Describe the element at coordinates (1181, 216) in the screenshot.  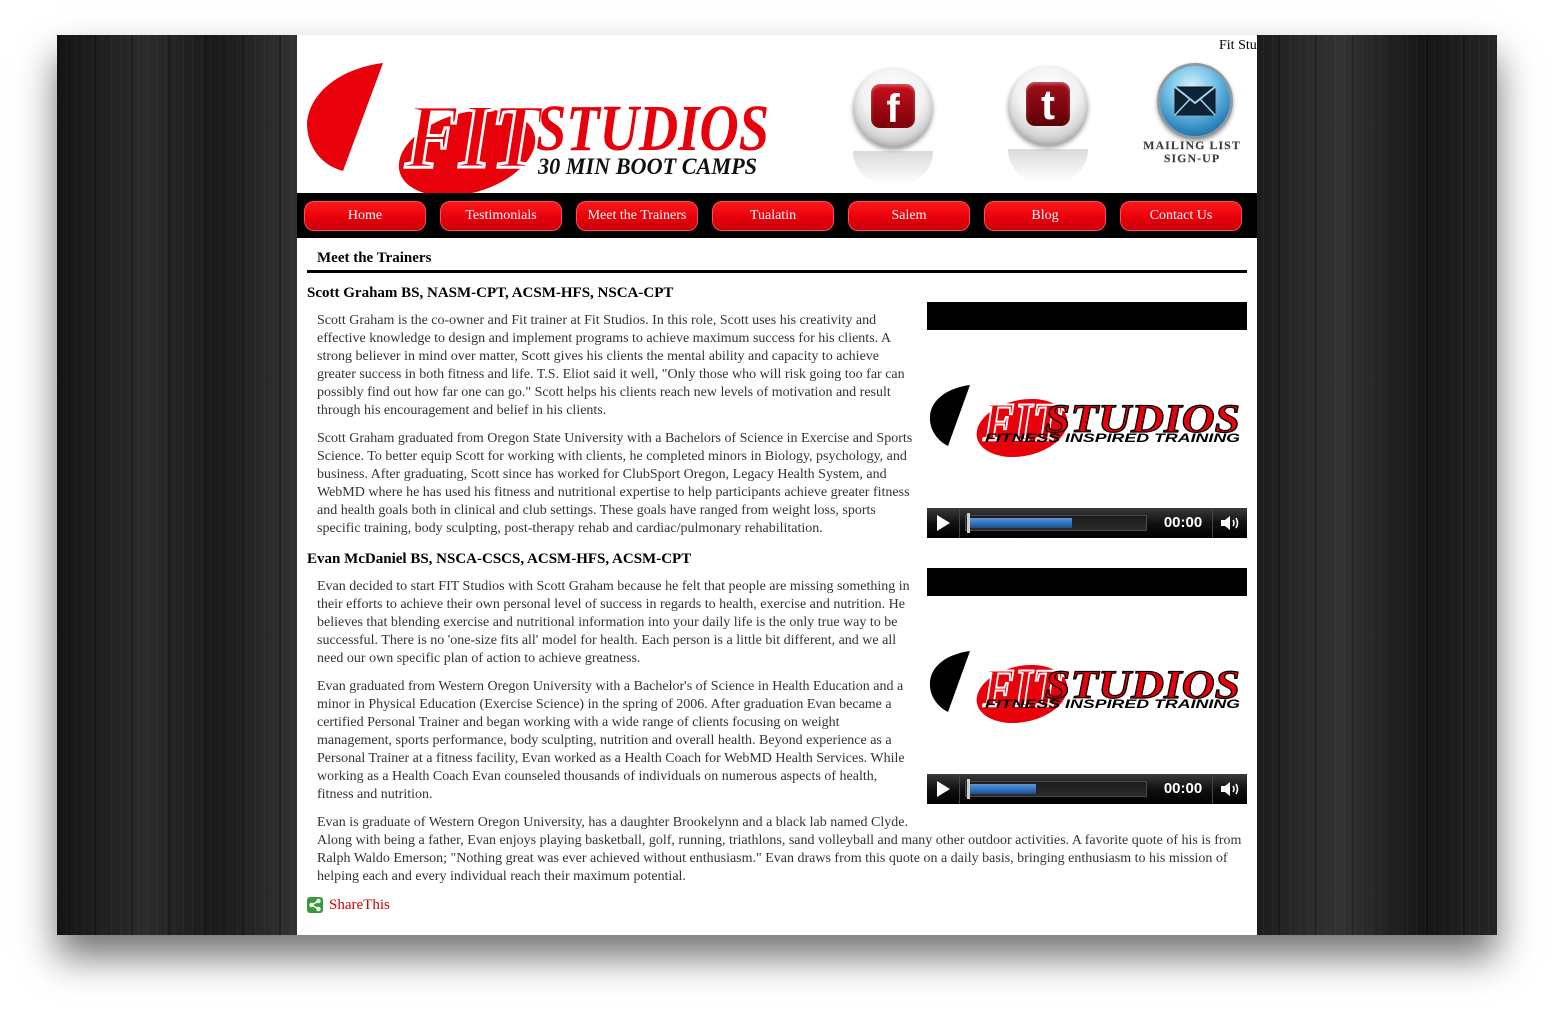
I see `nav-contact-us: Contact Us` at that location.